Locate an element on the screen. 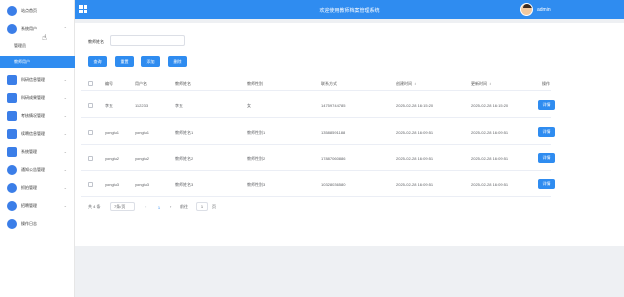  cell-username: yonglu1 is located at coordinates (142, 132).